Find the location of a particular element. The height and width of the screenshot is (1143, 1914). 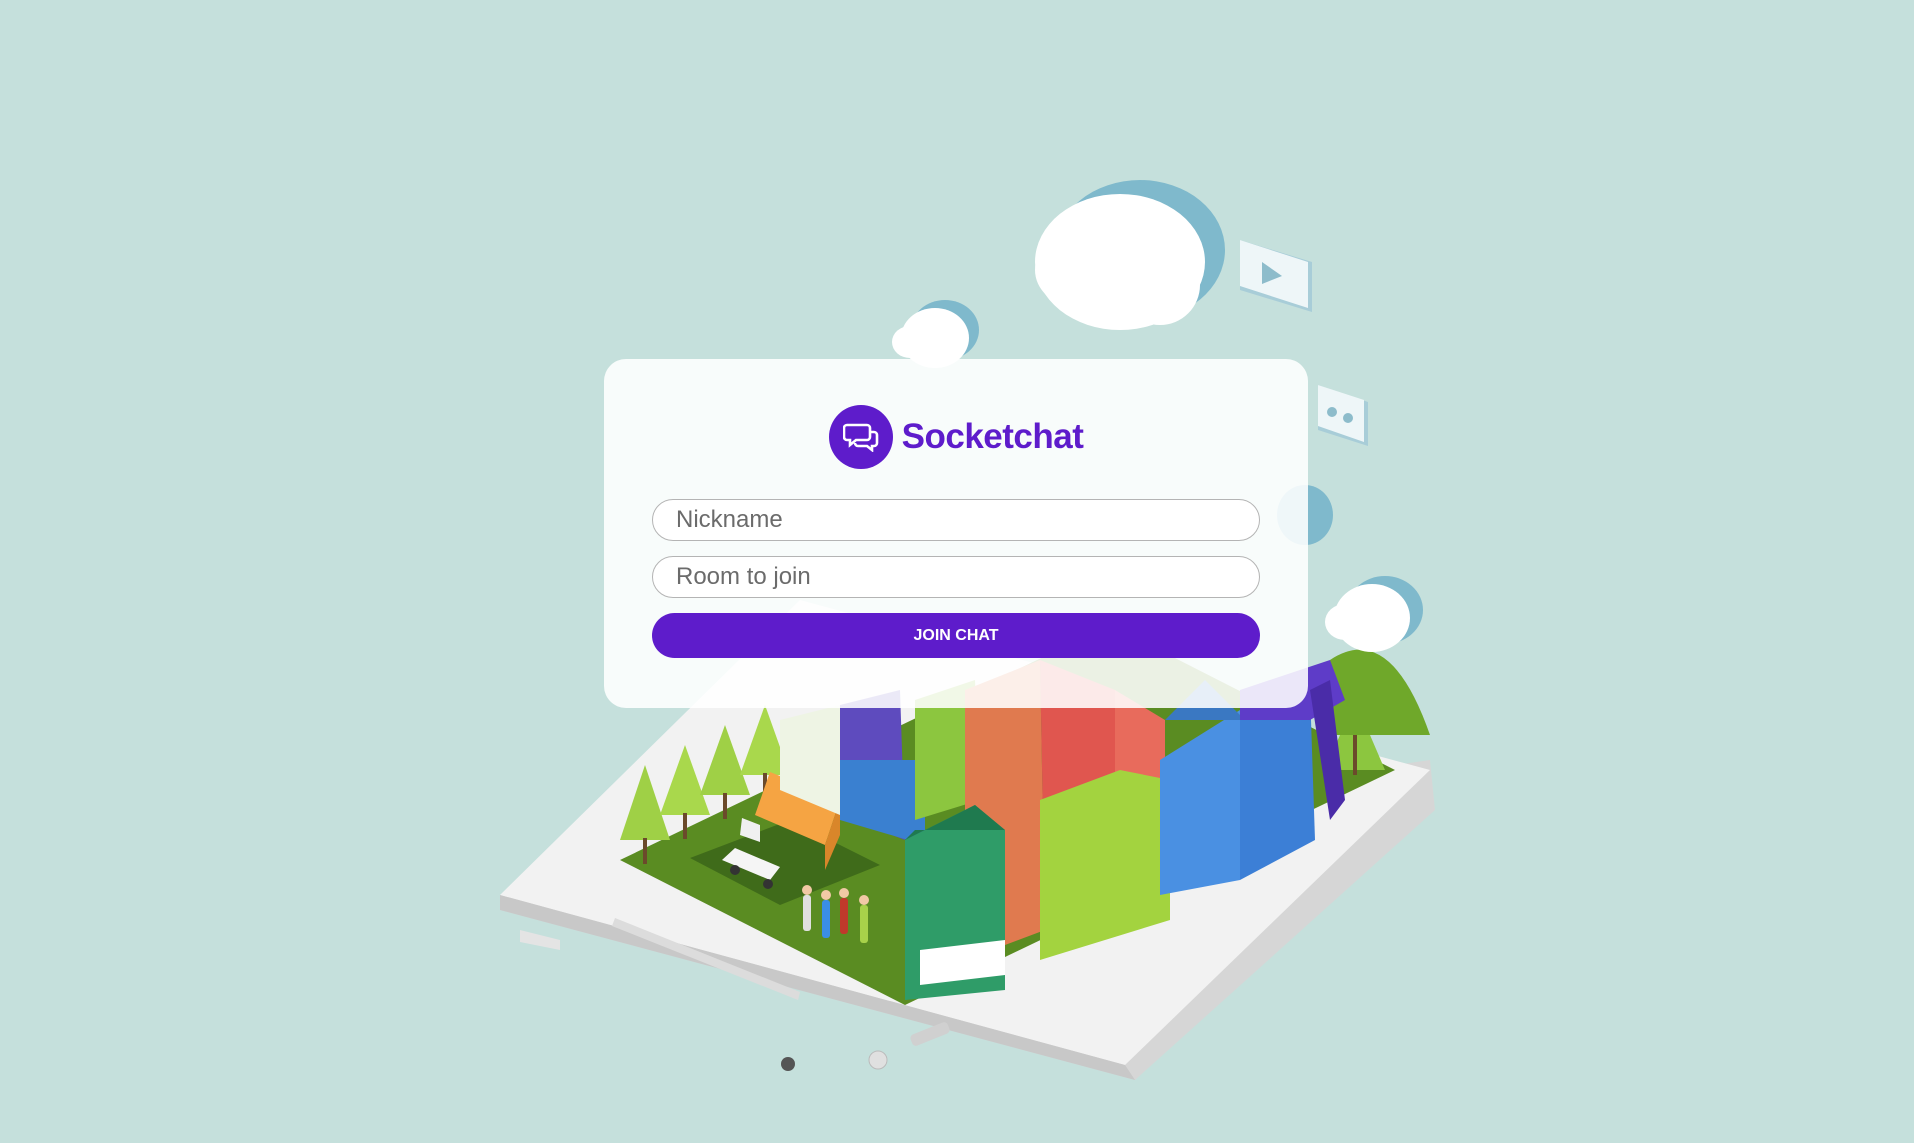

chat-bubbles-icon is located at coordinates (860, 437).